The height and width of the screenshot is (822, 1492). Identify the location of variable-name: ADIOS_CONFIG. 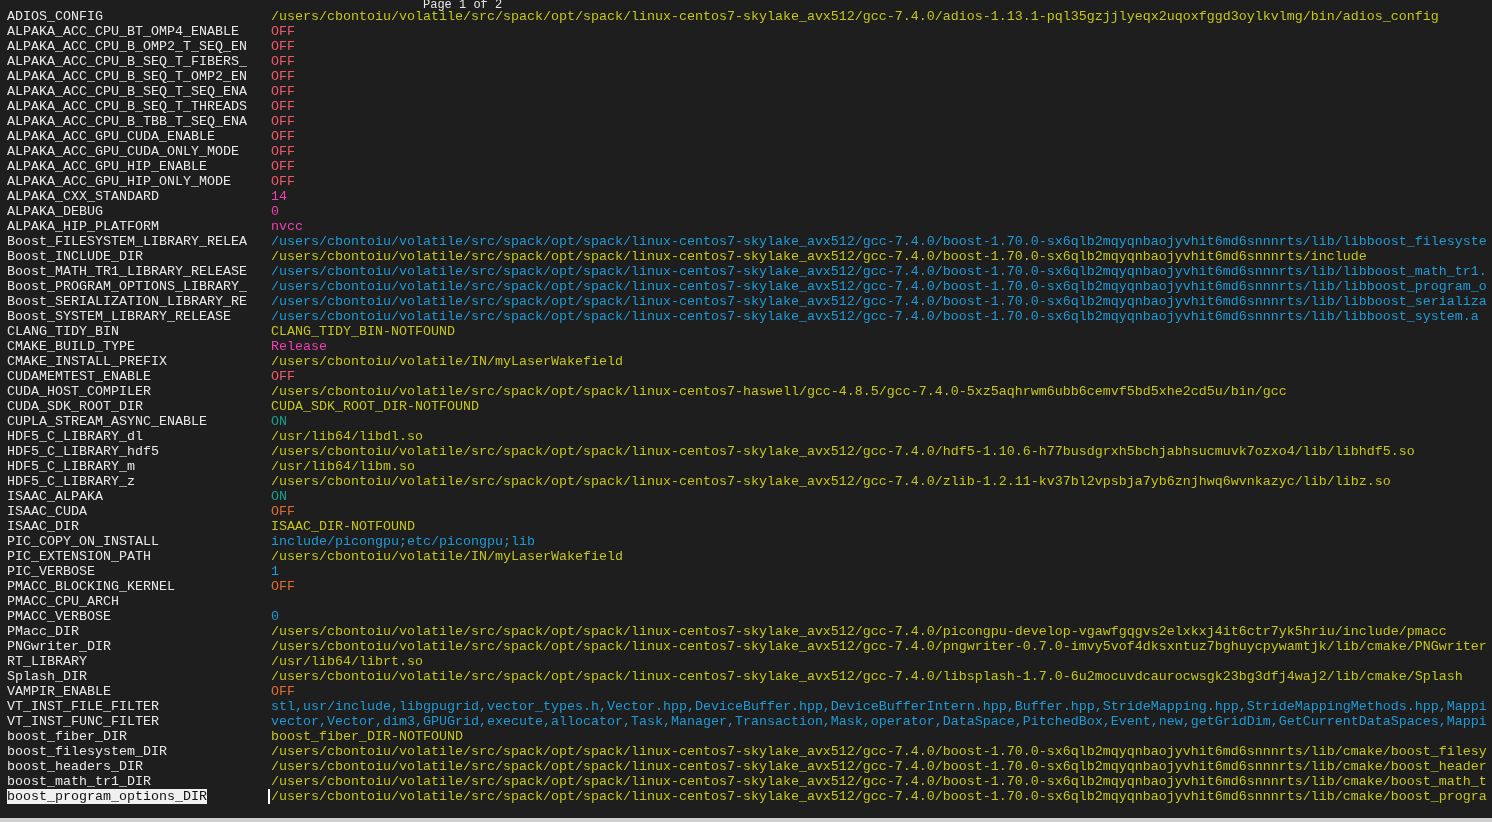
(55, 16).